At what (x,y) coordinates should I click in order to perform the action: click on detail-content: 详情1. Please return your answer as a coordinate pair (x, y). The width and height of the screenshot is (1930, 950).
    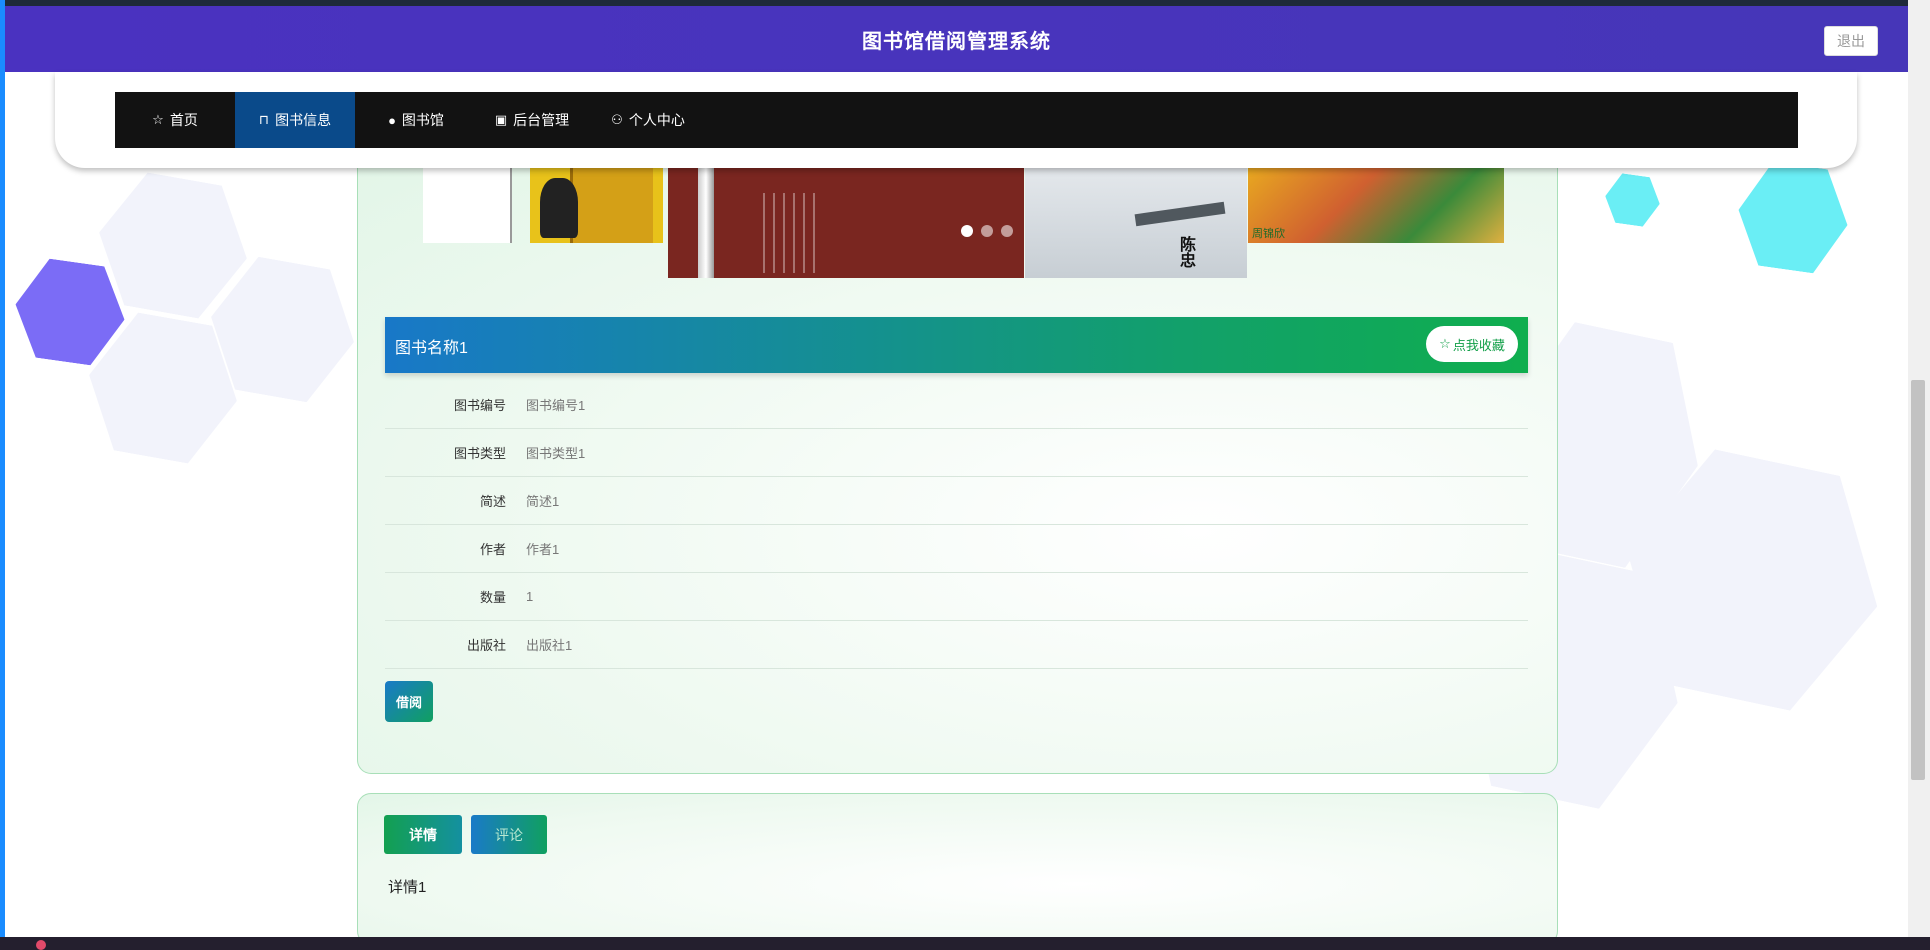
    Looking at the image, I should click on (407, 887).